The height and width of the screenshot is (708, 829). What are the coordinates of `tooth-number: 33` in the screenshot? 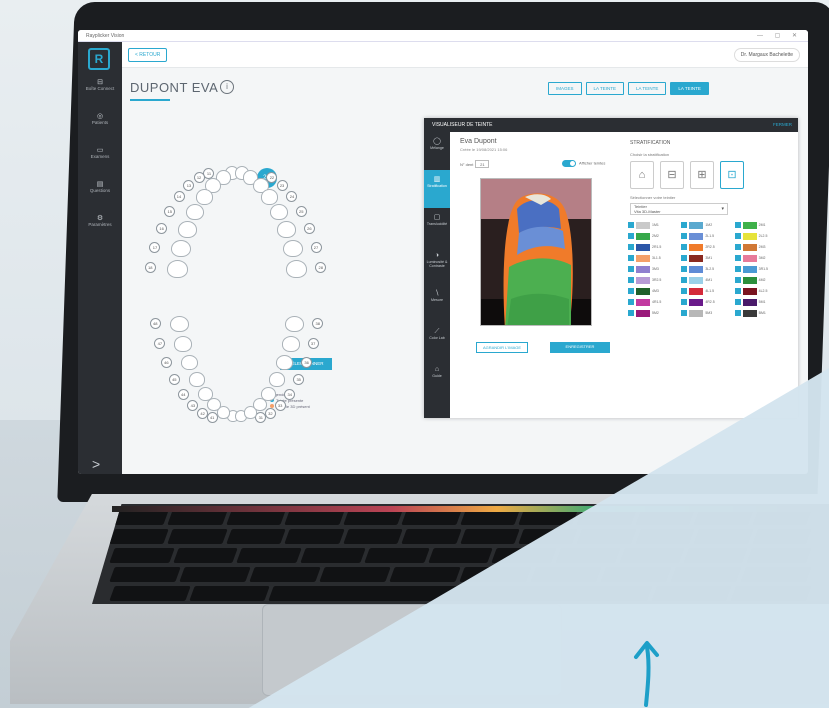 It's located at (280, 406).